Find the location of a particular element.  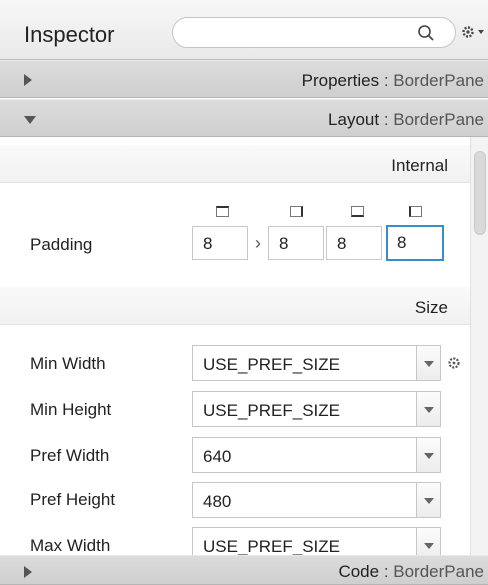

pref-height-dropdown-button is located at coordinates (429, 500).